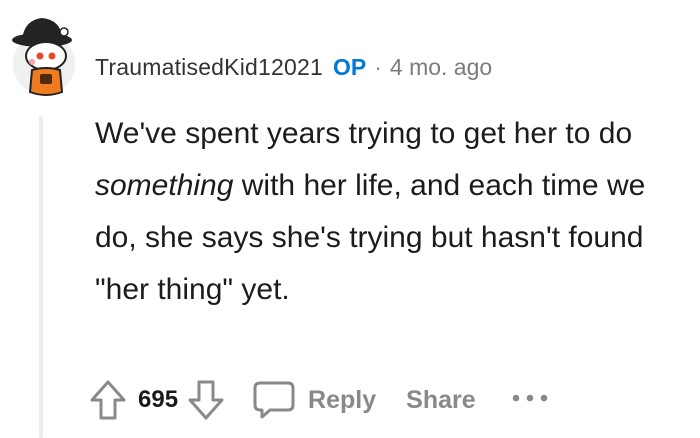 This screenshot has width=700, height=438. What do you see at coordinates (209, 67) in the screenshot?
I see `username-link: TraumatisedKid12021` at bounding box center [209, 67].